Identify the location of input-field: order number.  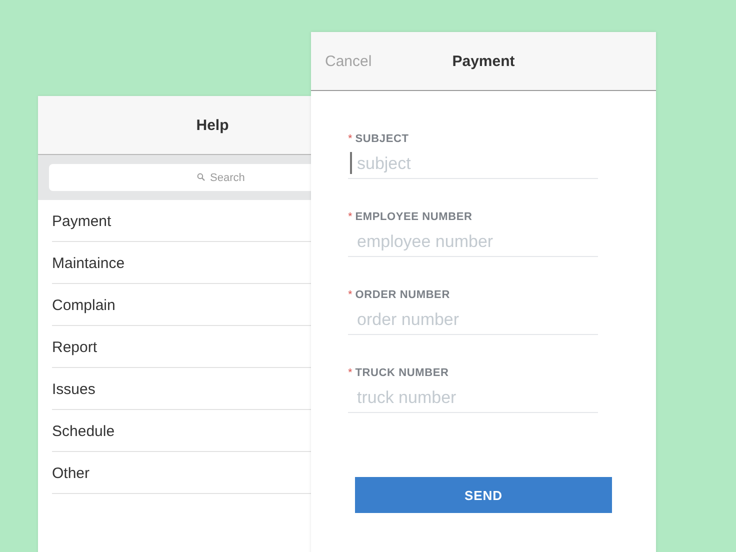
(473, 320).